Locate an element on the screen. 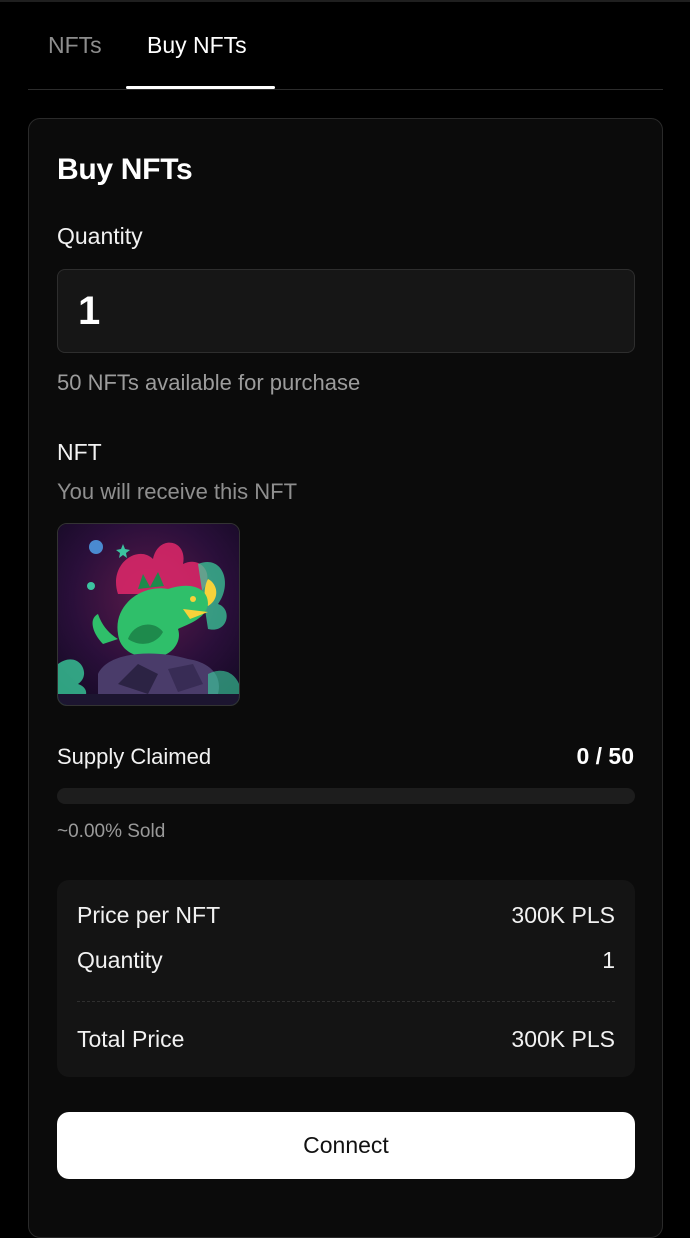  price-value: 300K PLS is located at coordinates (563, 915).